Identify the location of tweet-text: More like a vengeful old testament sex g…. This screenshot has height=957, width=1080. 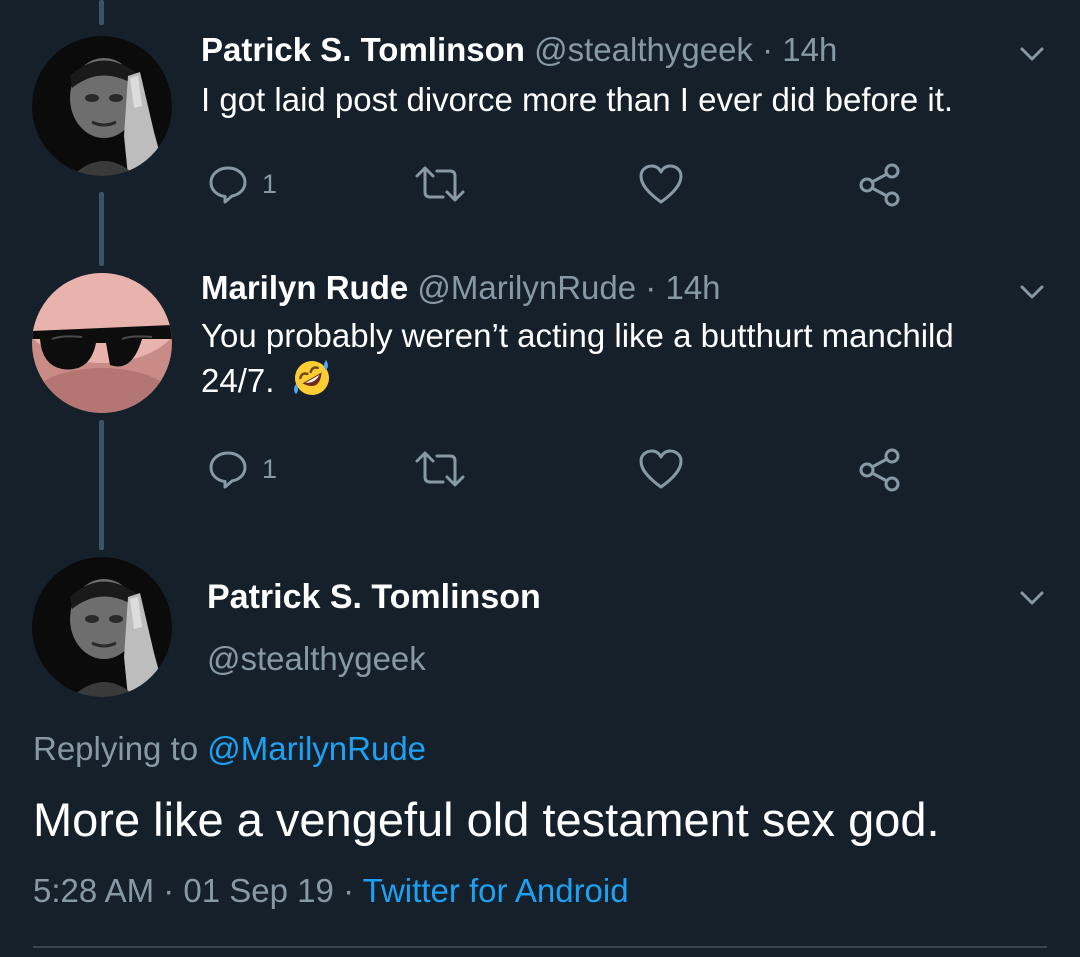
(486, 819).